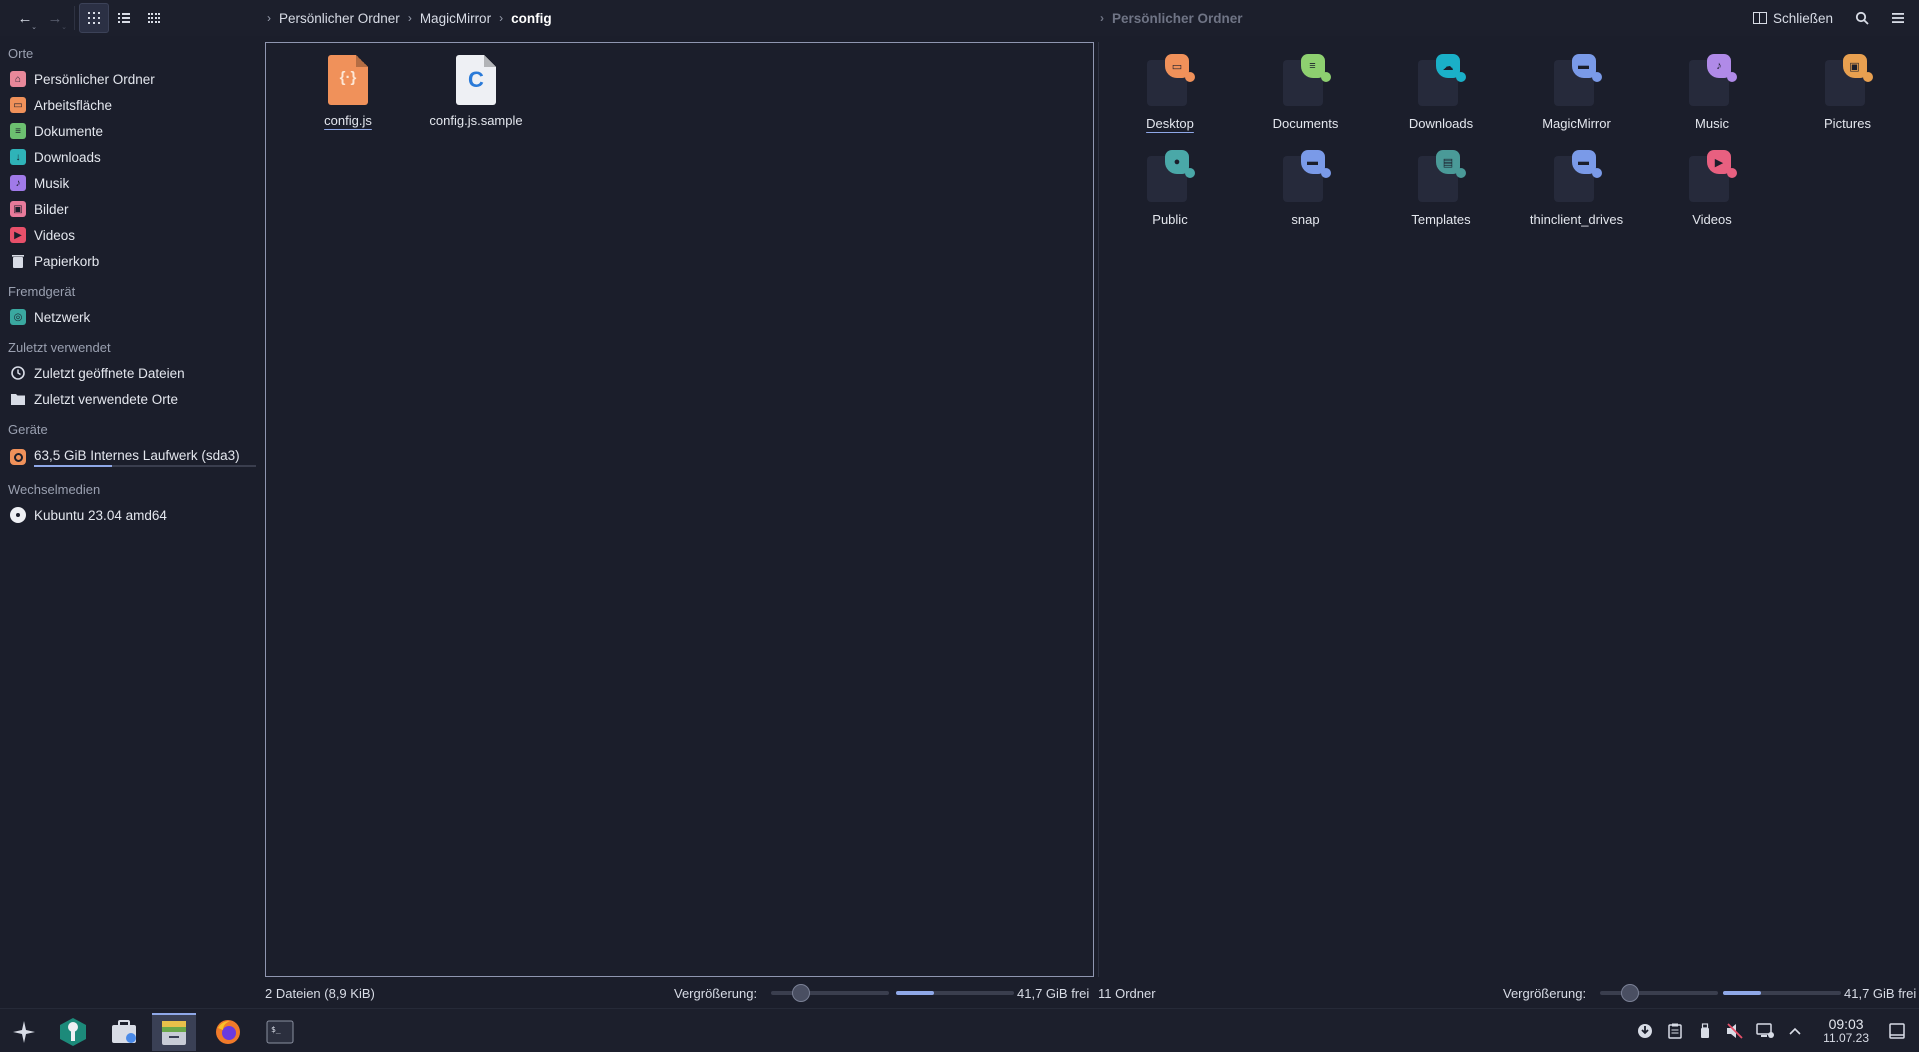 This screenshot has height=1052, width=1919. I want to click on clock: 09:03 11.07.23, so click(1846, 1030).